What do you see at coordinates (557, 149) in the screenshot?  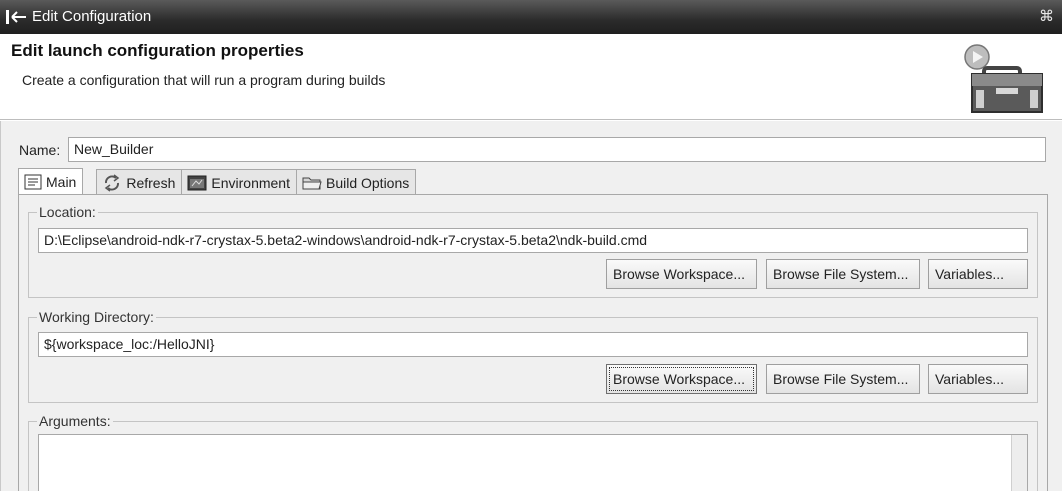 I see `name-input: New_Builder` at bounding box center [557, 149].